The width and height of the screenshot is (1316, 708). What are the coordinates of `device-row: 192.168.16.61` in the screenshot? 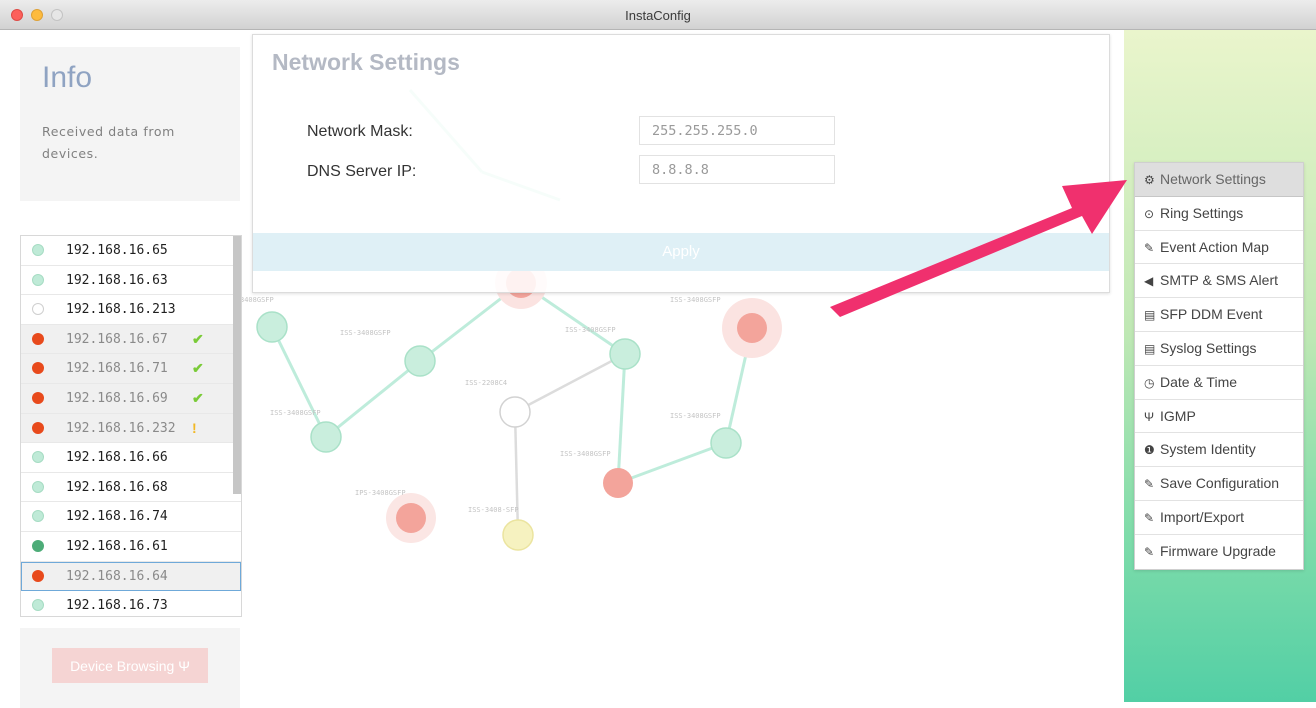 It's located at (131, 547).